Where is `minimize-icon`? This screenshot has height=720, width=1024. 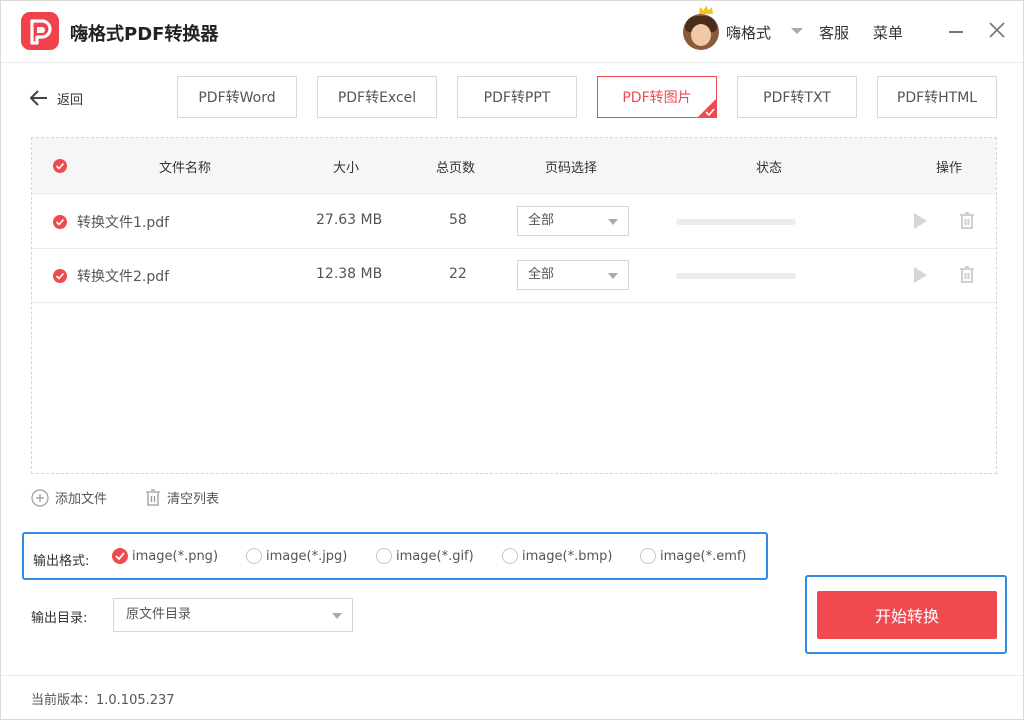
minimize-icon is located at coordinates (956, 32).